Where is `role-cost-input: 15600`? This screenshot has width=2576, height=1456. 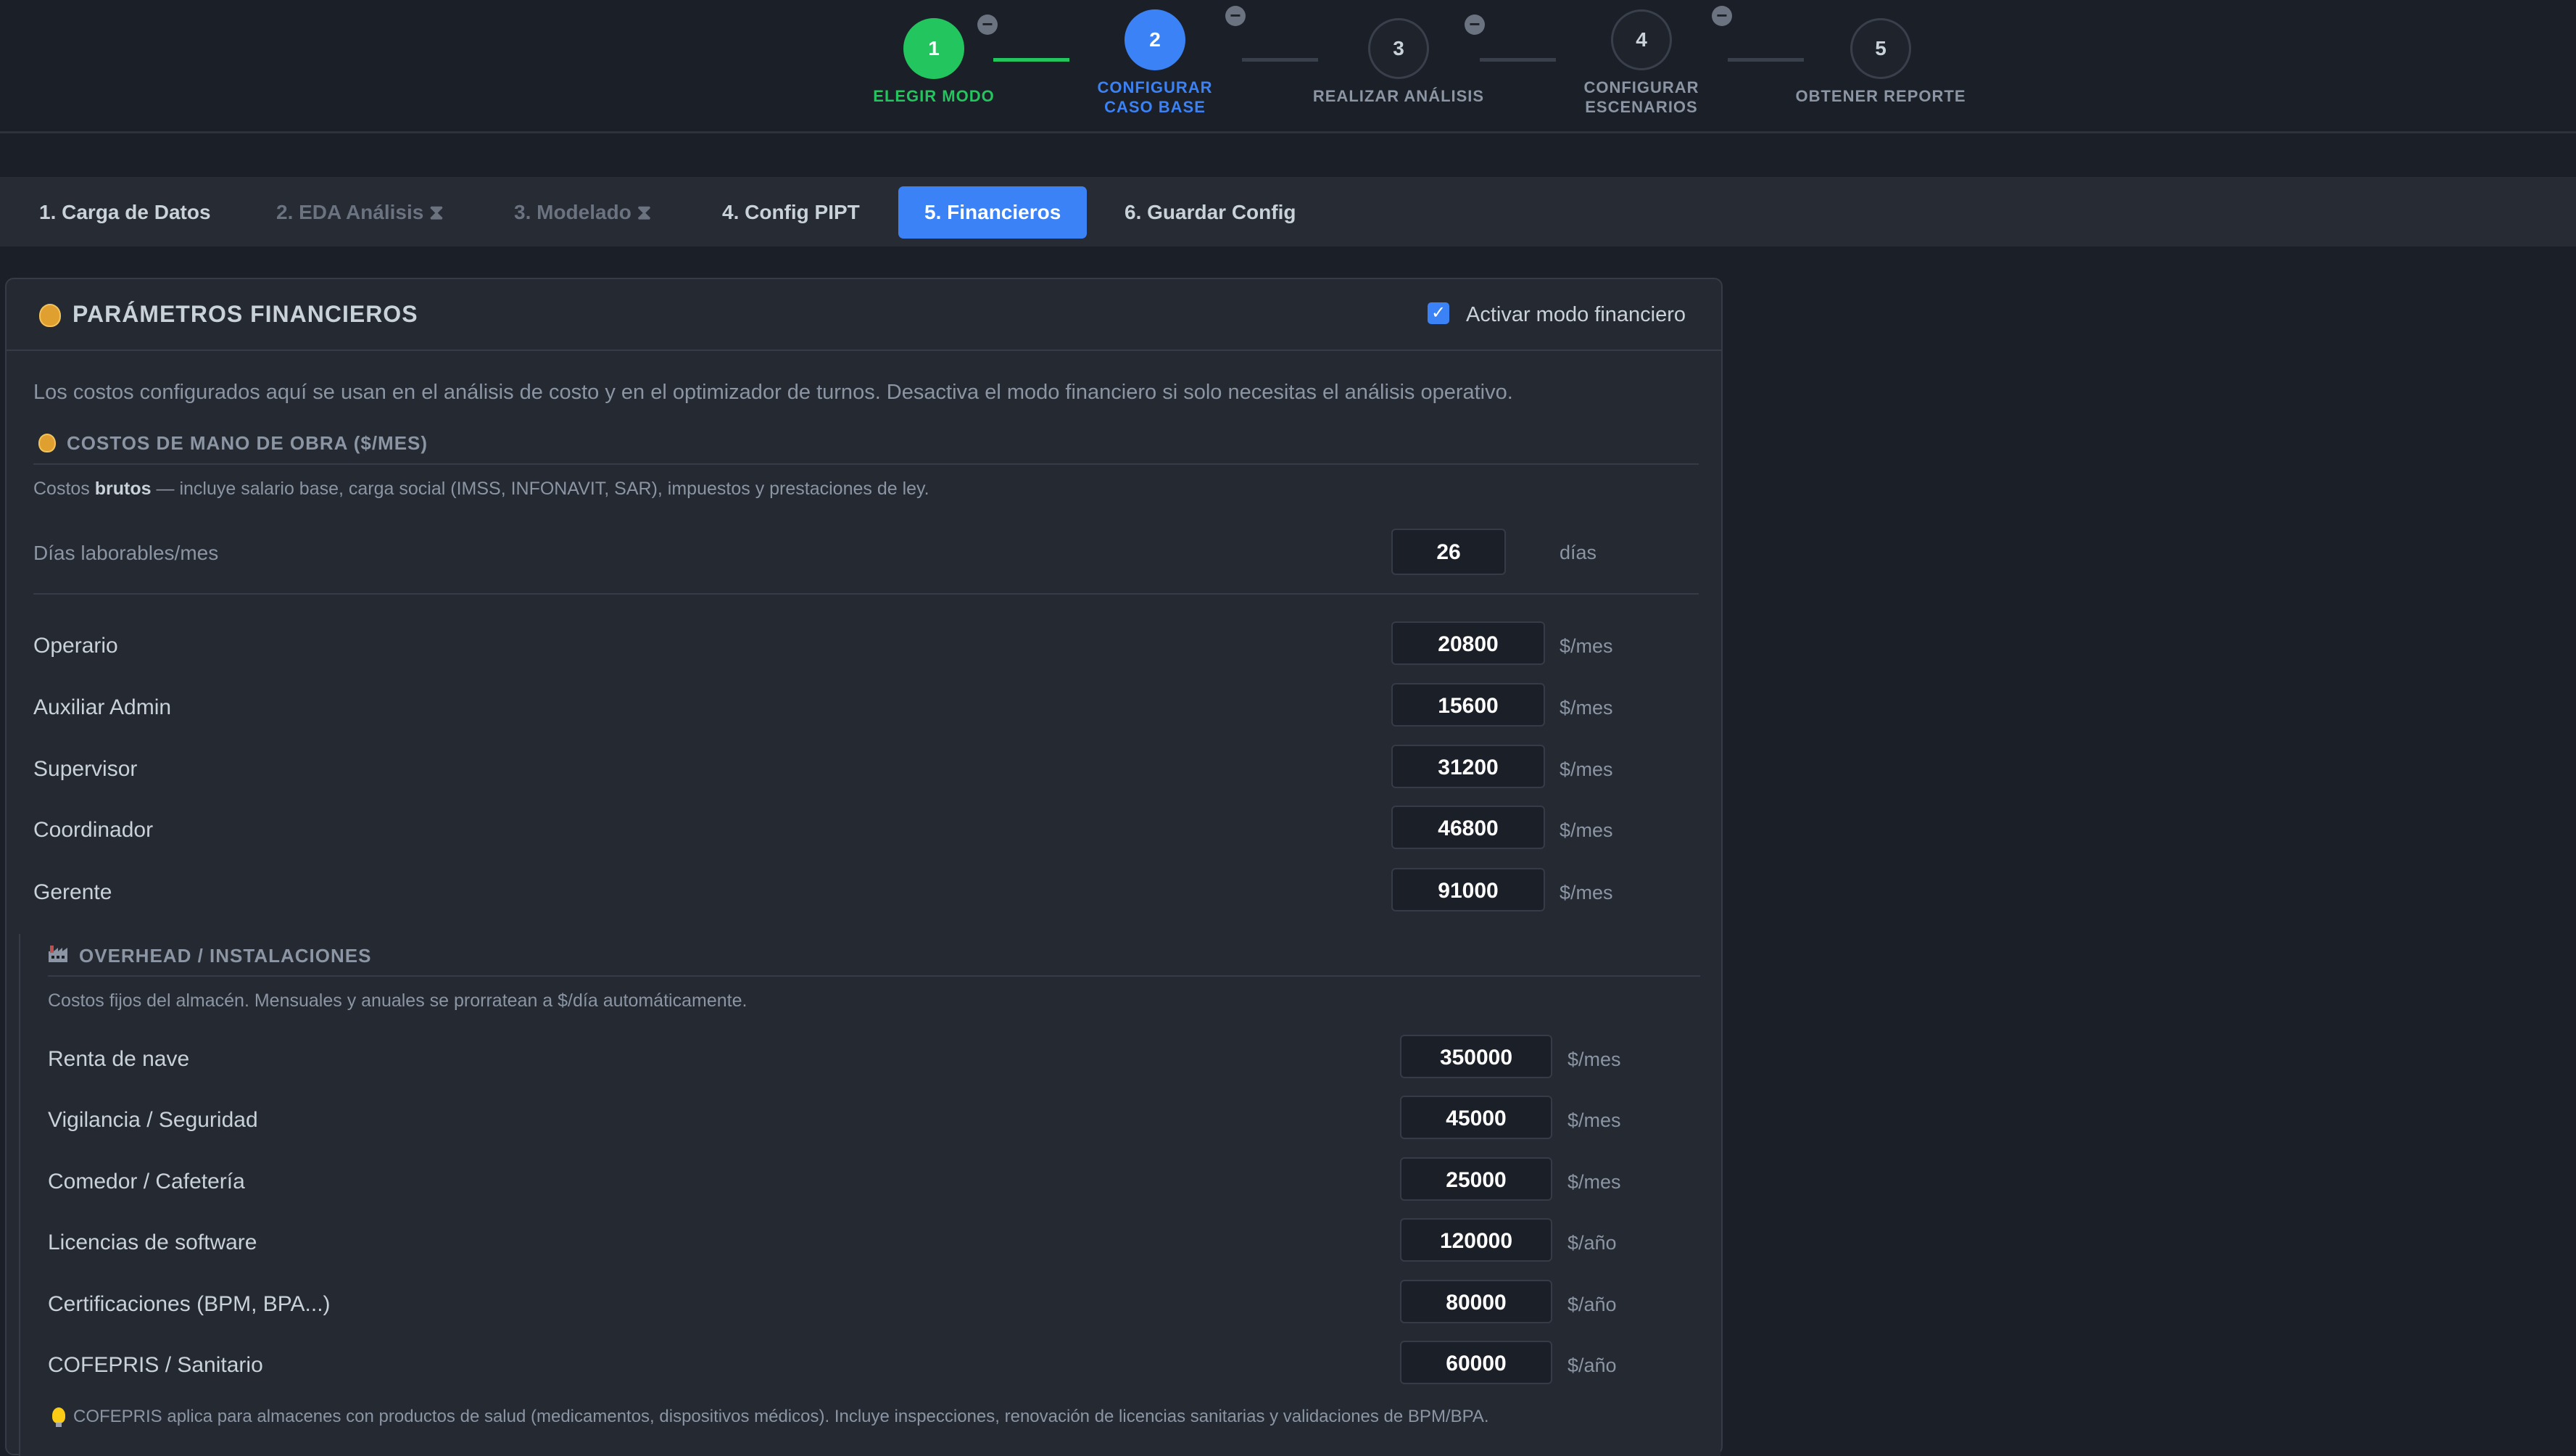 role-cost-input: 15600 is located at coordinates (1468, 705).